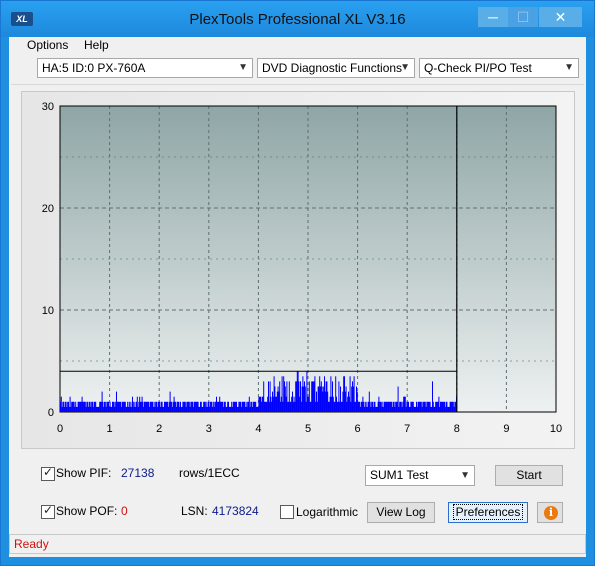 The height and width of the screenshot is (566, 595). I want to click on pif-unit: rows/1ECC, so click(209, 473).